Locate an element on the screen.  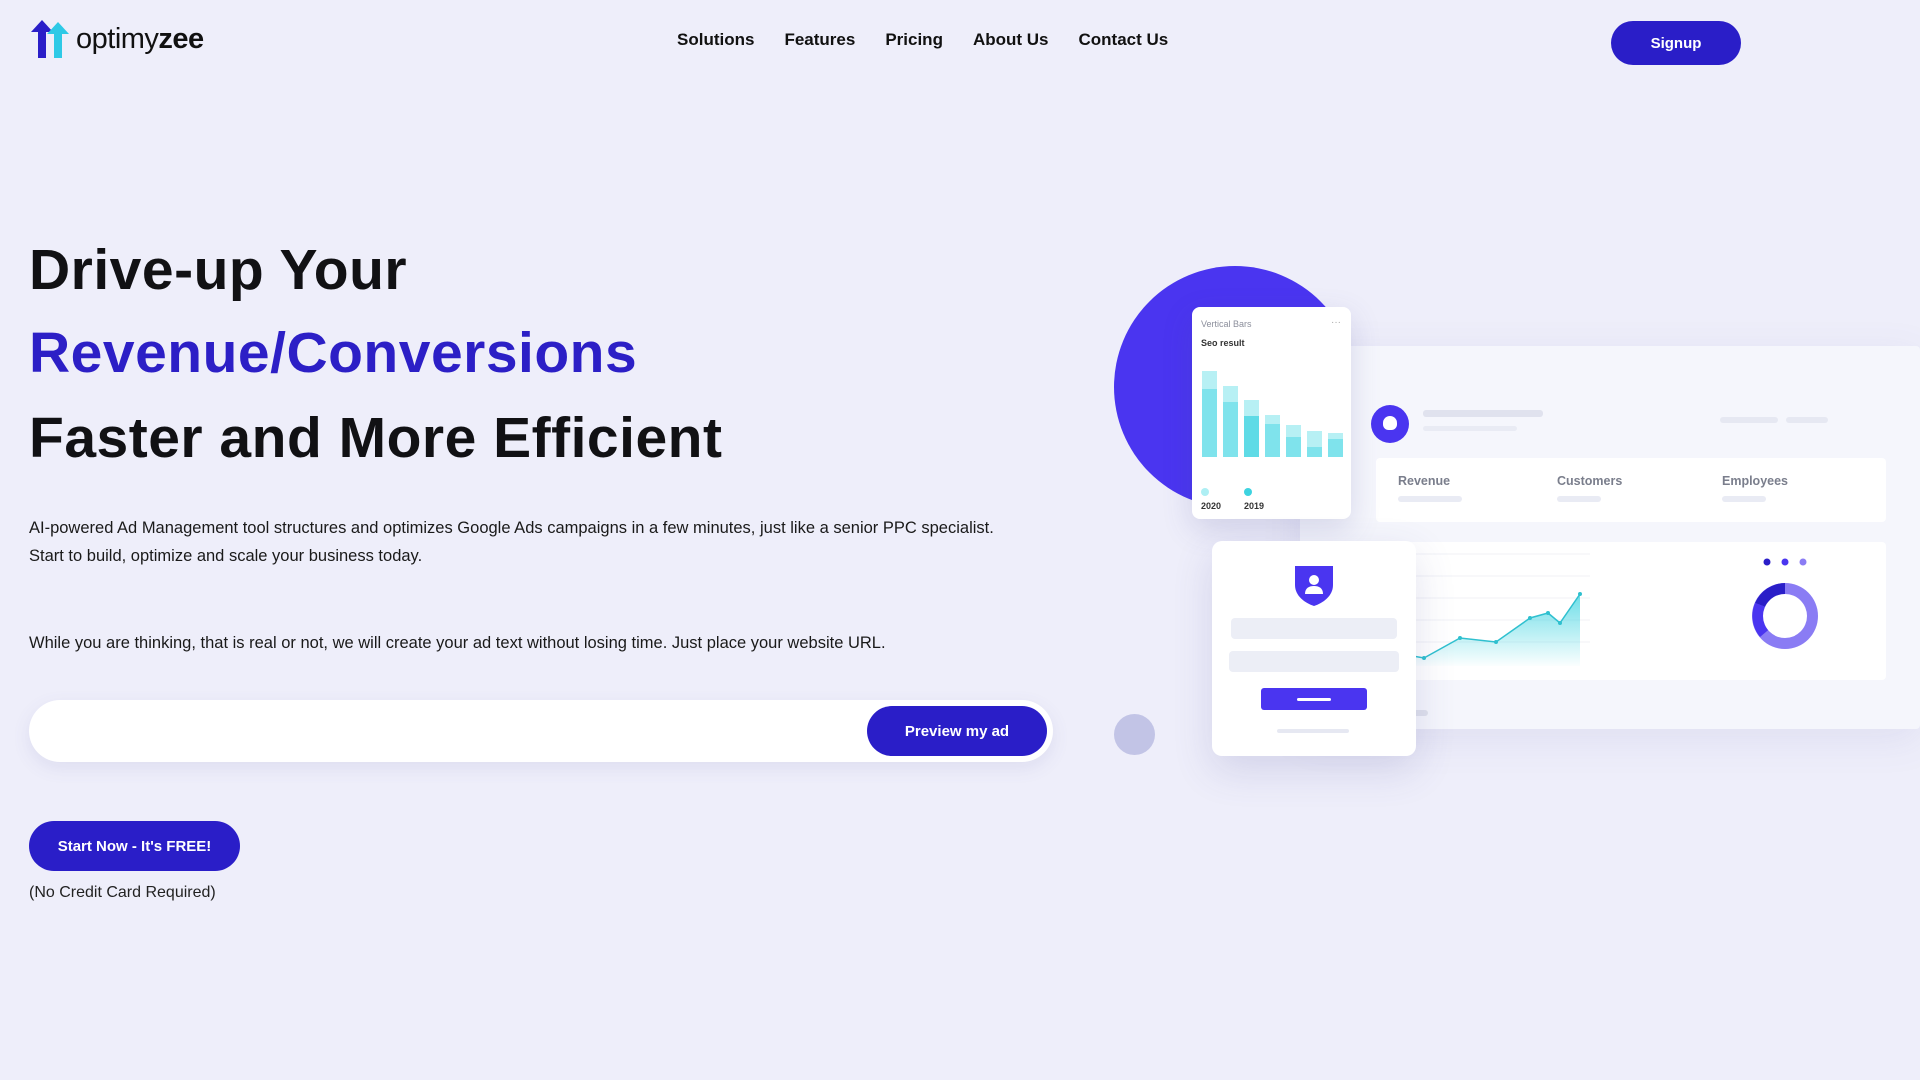
stat-employees-label: Employees is located at coordinates (1755, 481).